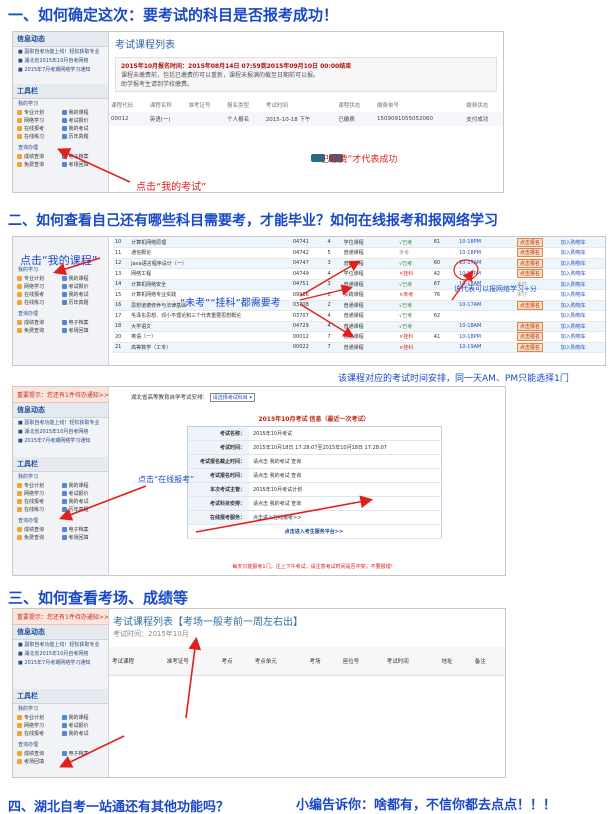 Image resolution: width=613 pixels, height=814 pixels. What do you see at coordinates (121, 274) in the screenshot?
I see `table-cell: 13` at bounding box center [121, 274].